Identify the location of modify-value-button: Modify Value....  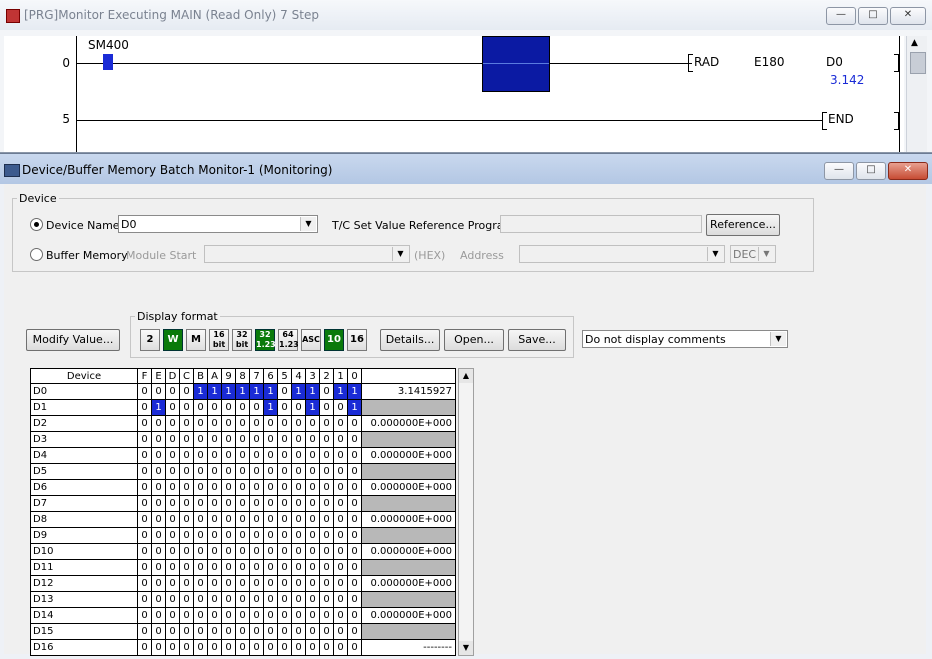
(73, 340).